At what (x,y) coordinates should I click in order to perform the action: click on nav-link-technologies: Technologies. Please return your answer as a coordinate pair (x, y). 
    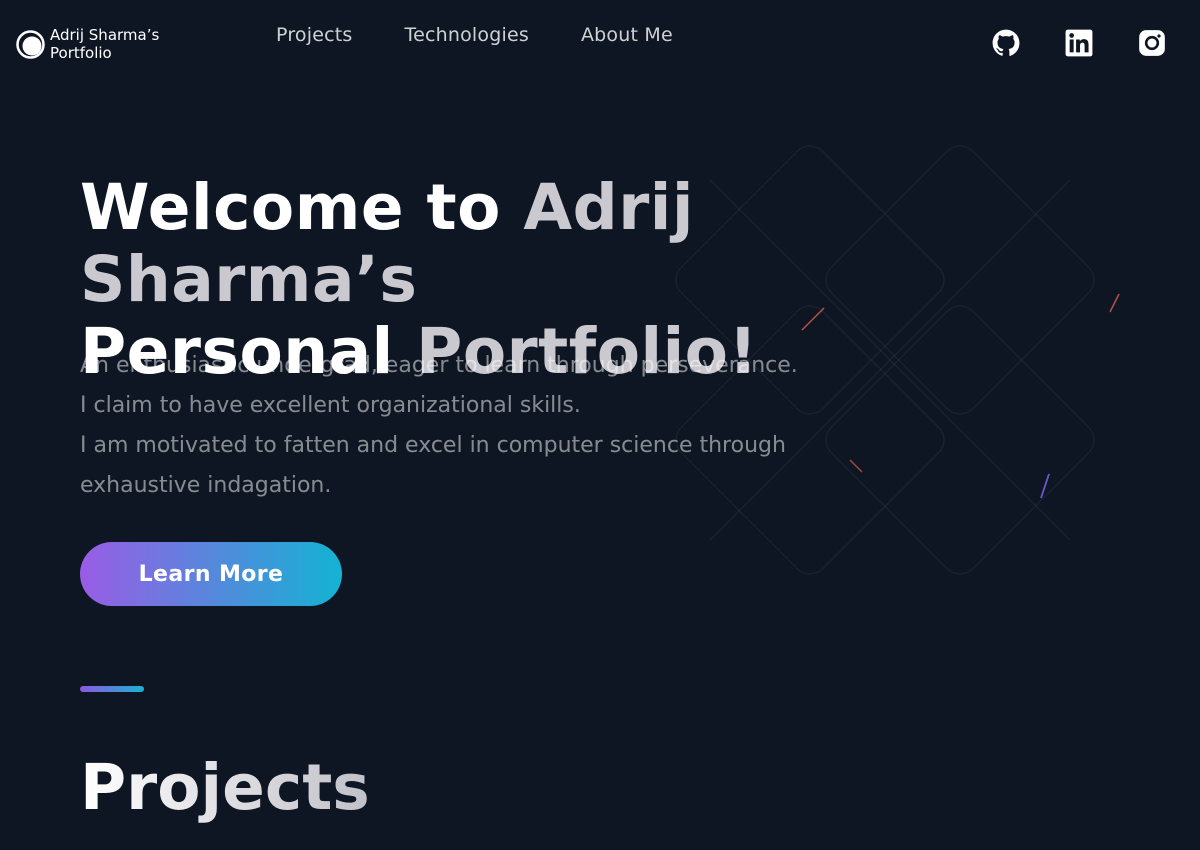
    Looking at the image, I should click on (467, 35).